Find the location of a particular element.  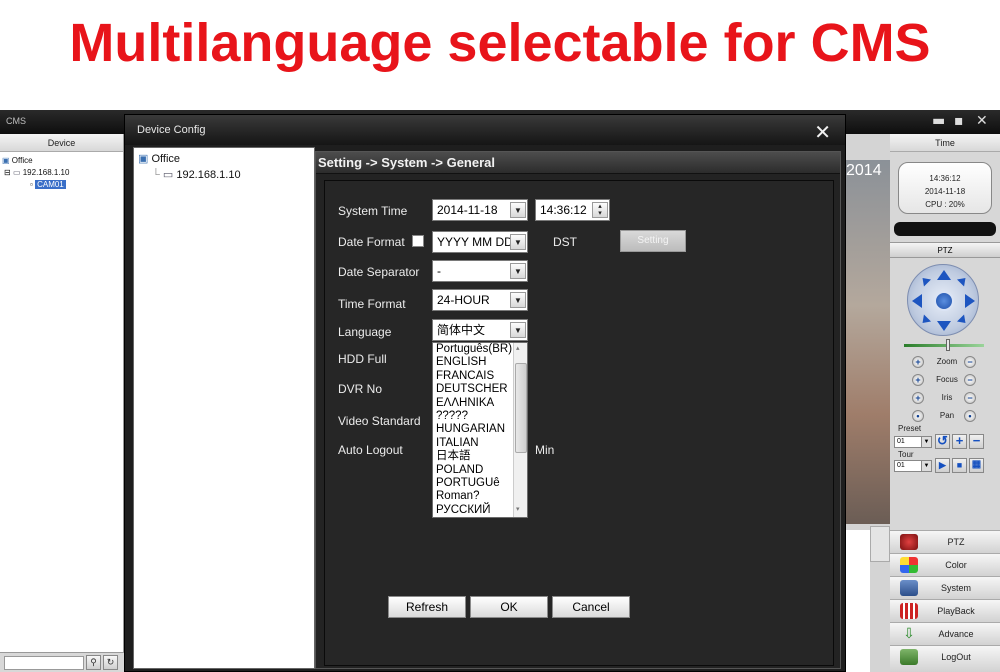

iris-out-icon: − is located at coordinates (970, 398).